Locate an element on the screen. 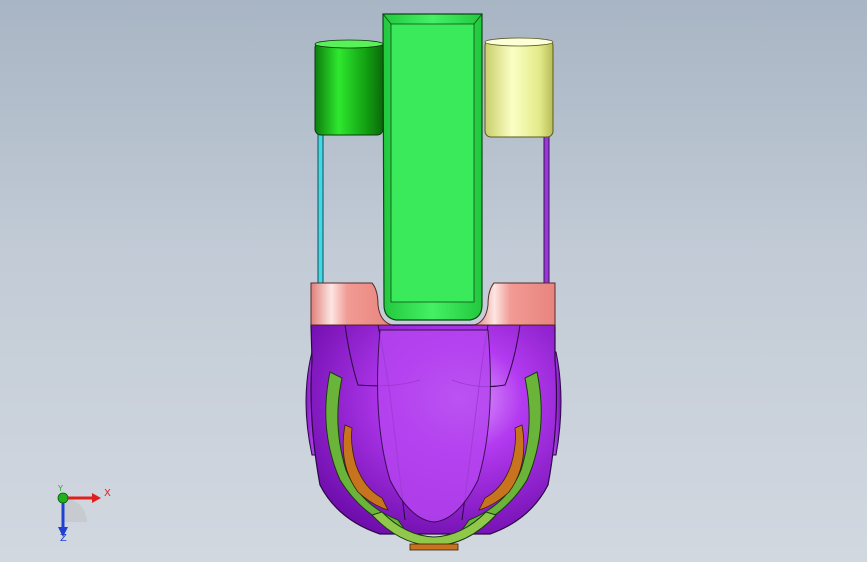 Image resolution: width=867 pixels, height=562 pixels. y-axis-dot is located at coordinates (63, 498).